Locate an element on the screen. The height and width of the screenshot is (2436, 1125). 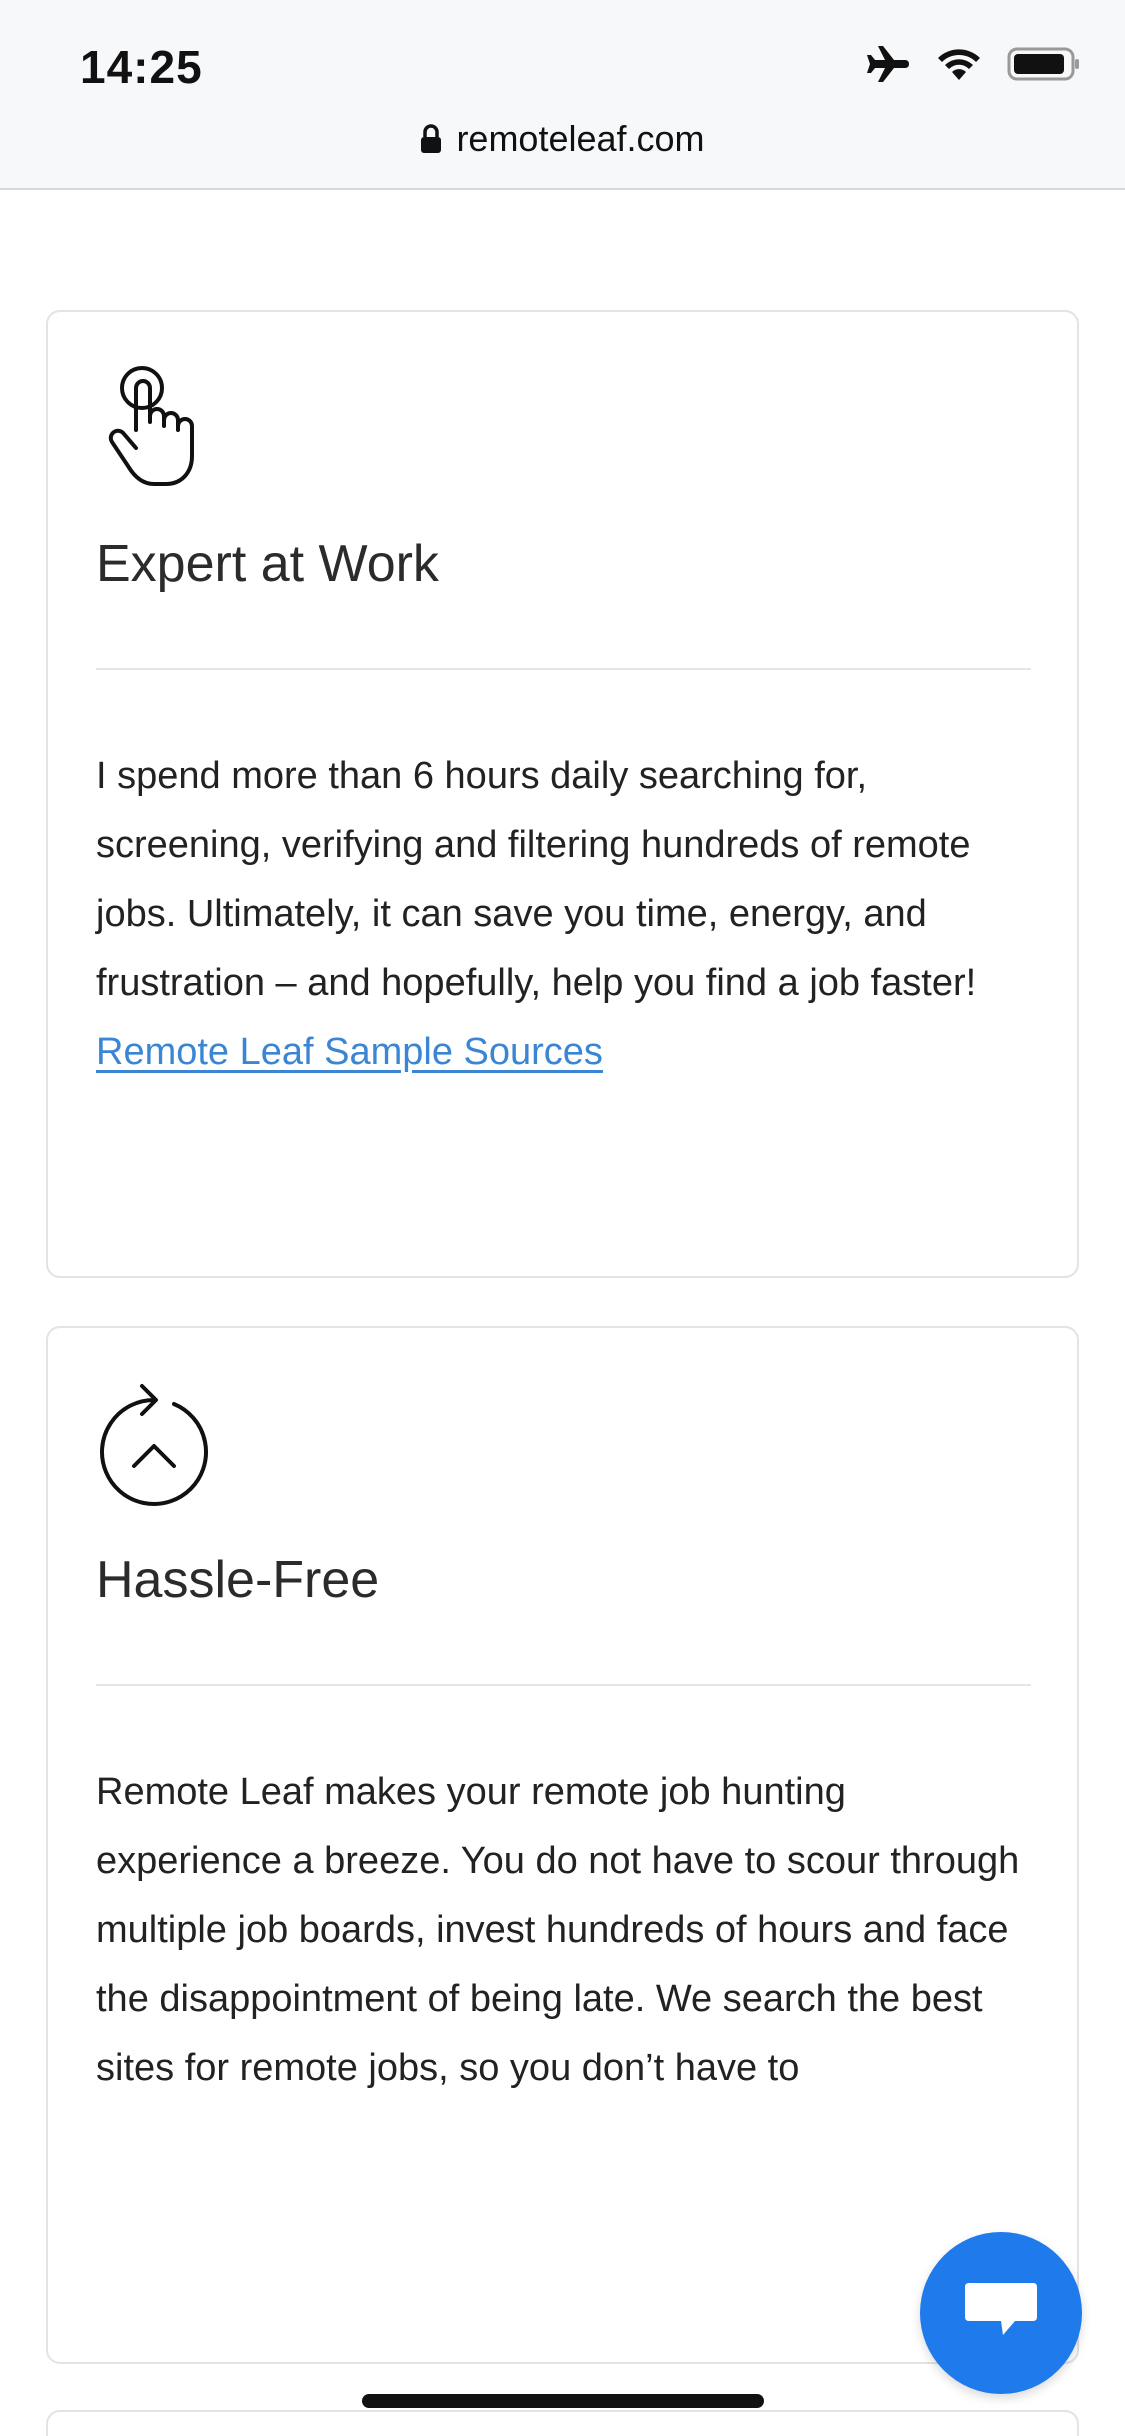
feature-card-next is located at coordinates (562, 2423).